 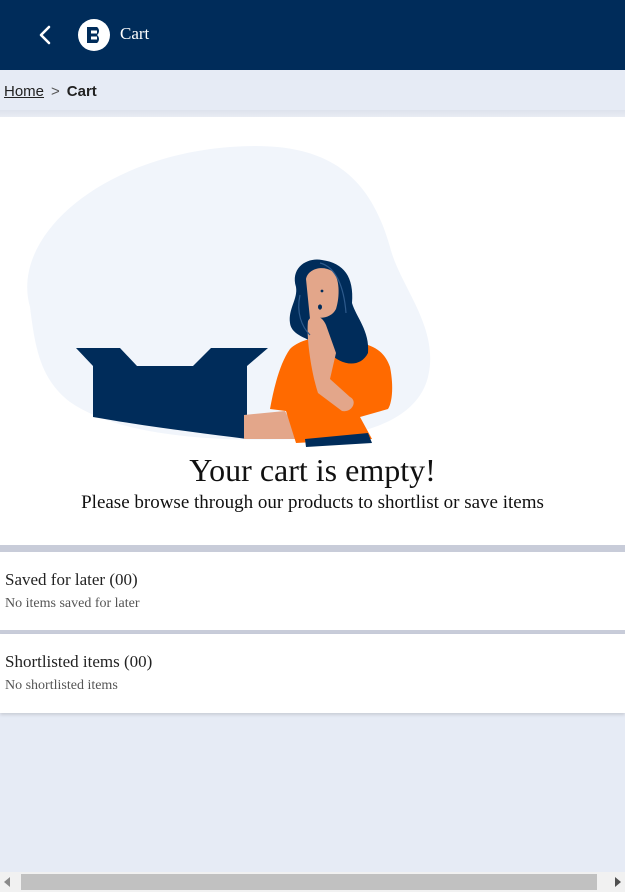 I want to click on scroll-left-arrow-icon, so click(x=7, y=882).